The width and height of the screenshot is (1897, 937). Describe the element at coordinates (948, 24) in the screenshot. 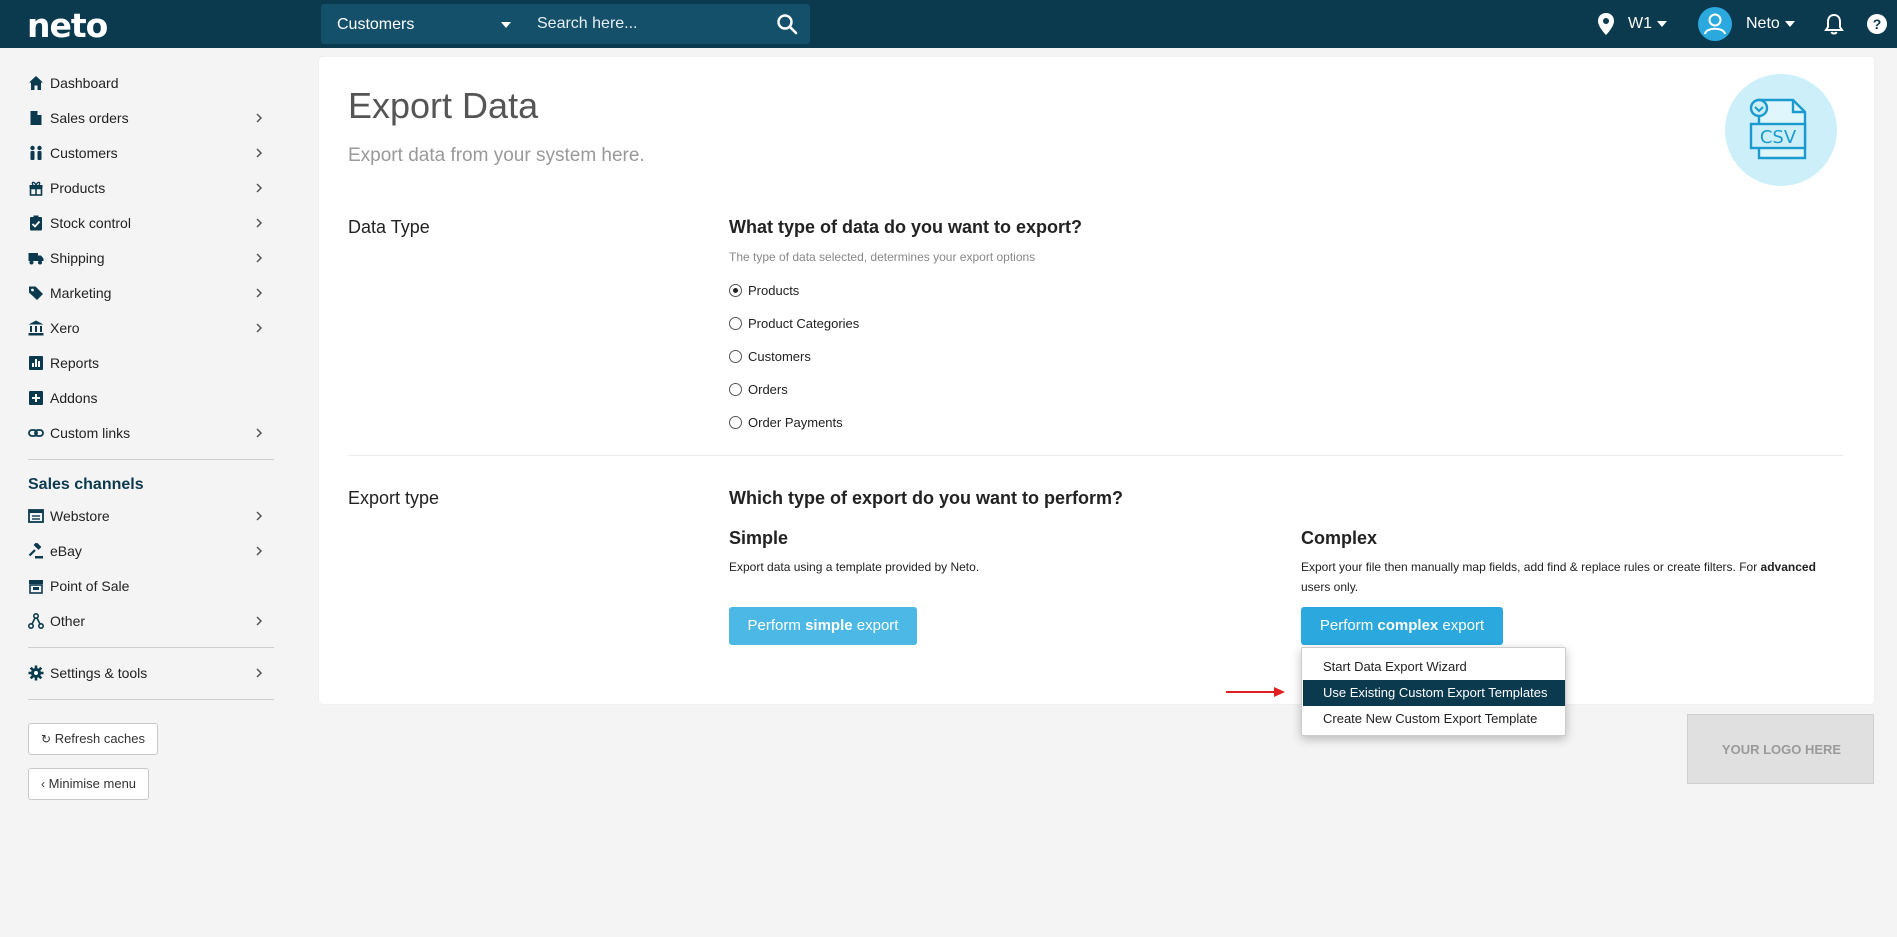

I see `top-bar: neto Customers W1 Neto ?` at that location.